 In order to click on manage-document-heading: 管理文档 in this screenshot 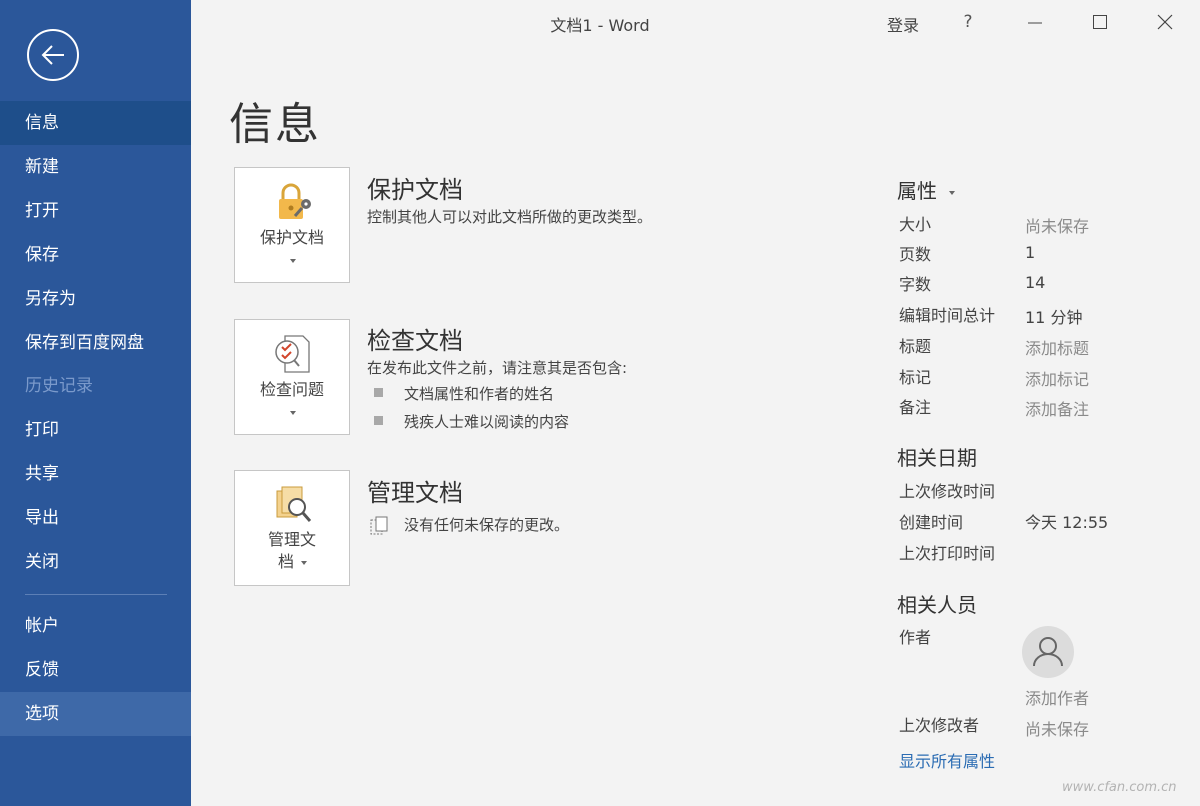, I will do `click(415, 493)`.